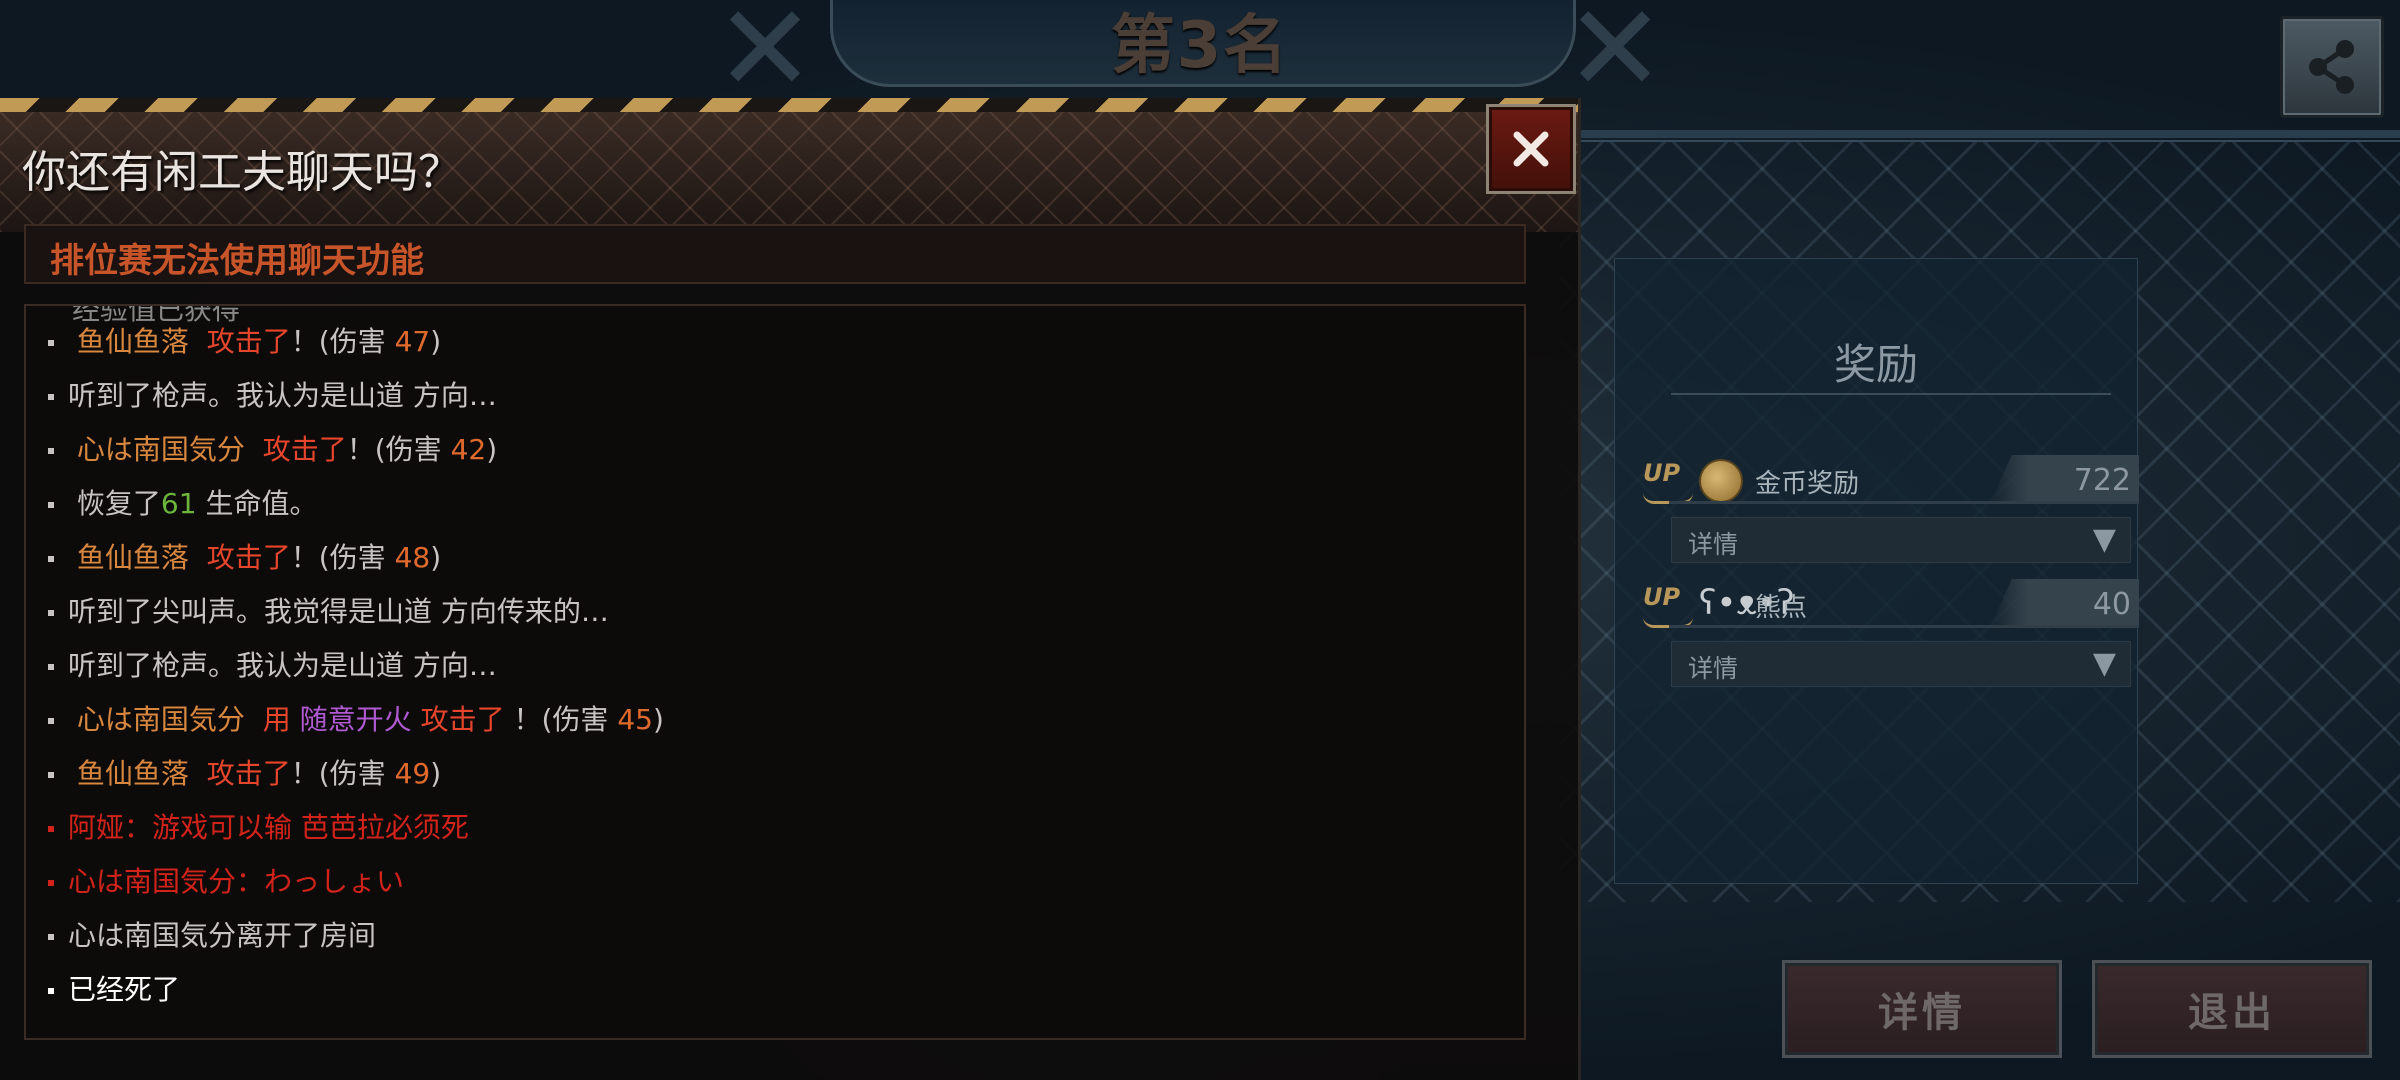  I want to click on log-line: 鱼仙鱼落 攻击了！(伤害 48), so click(244, 558).